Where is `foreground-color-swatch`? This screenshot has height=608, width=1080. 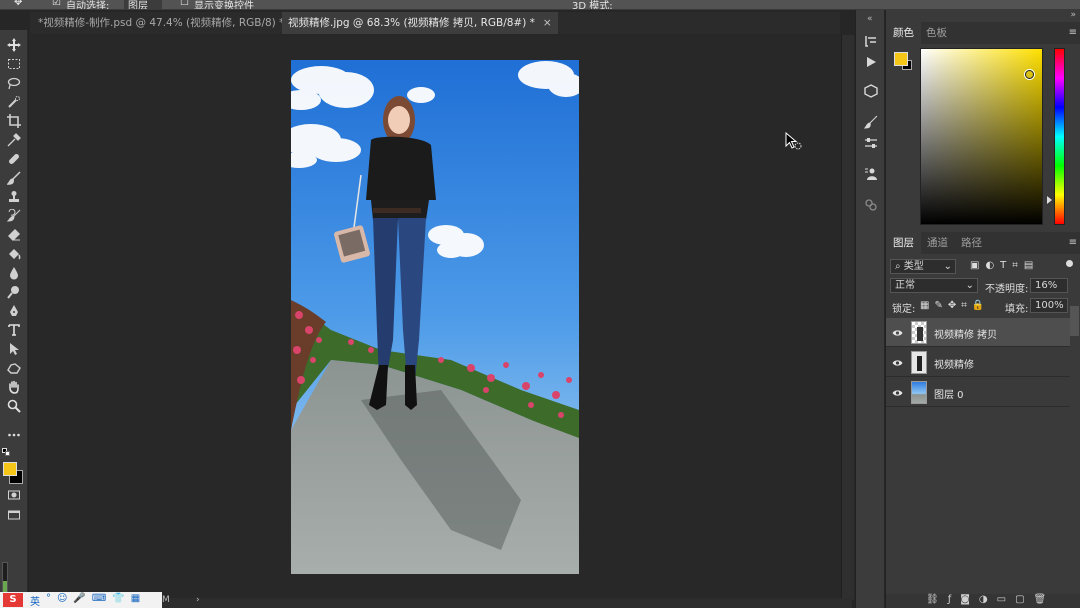 foreground-color-swatch is located at coordinates (10, 469).